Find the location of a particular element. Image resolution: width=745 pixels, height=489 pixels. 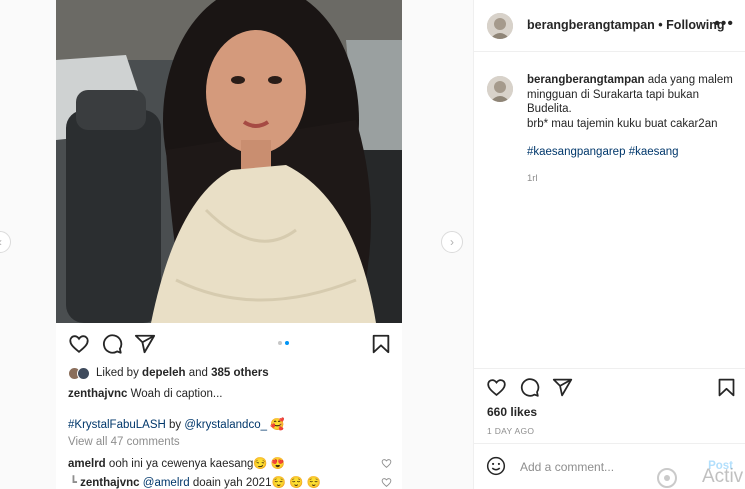

comment-like-heart-icon is located at coordinates (386, 463).